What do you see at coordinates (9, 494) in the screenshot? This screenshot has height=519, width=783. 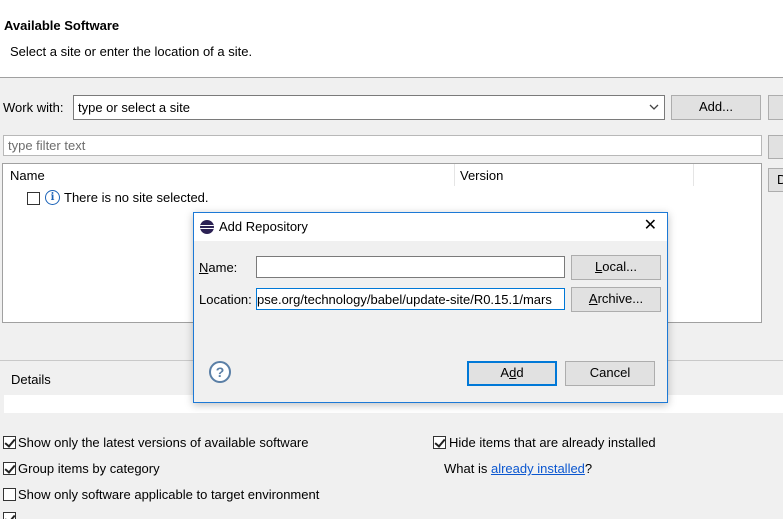 I see `show-applicable-checkbox` at bounding box center [9, 494].